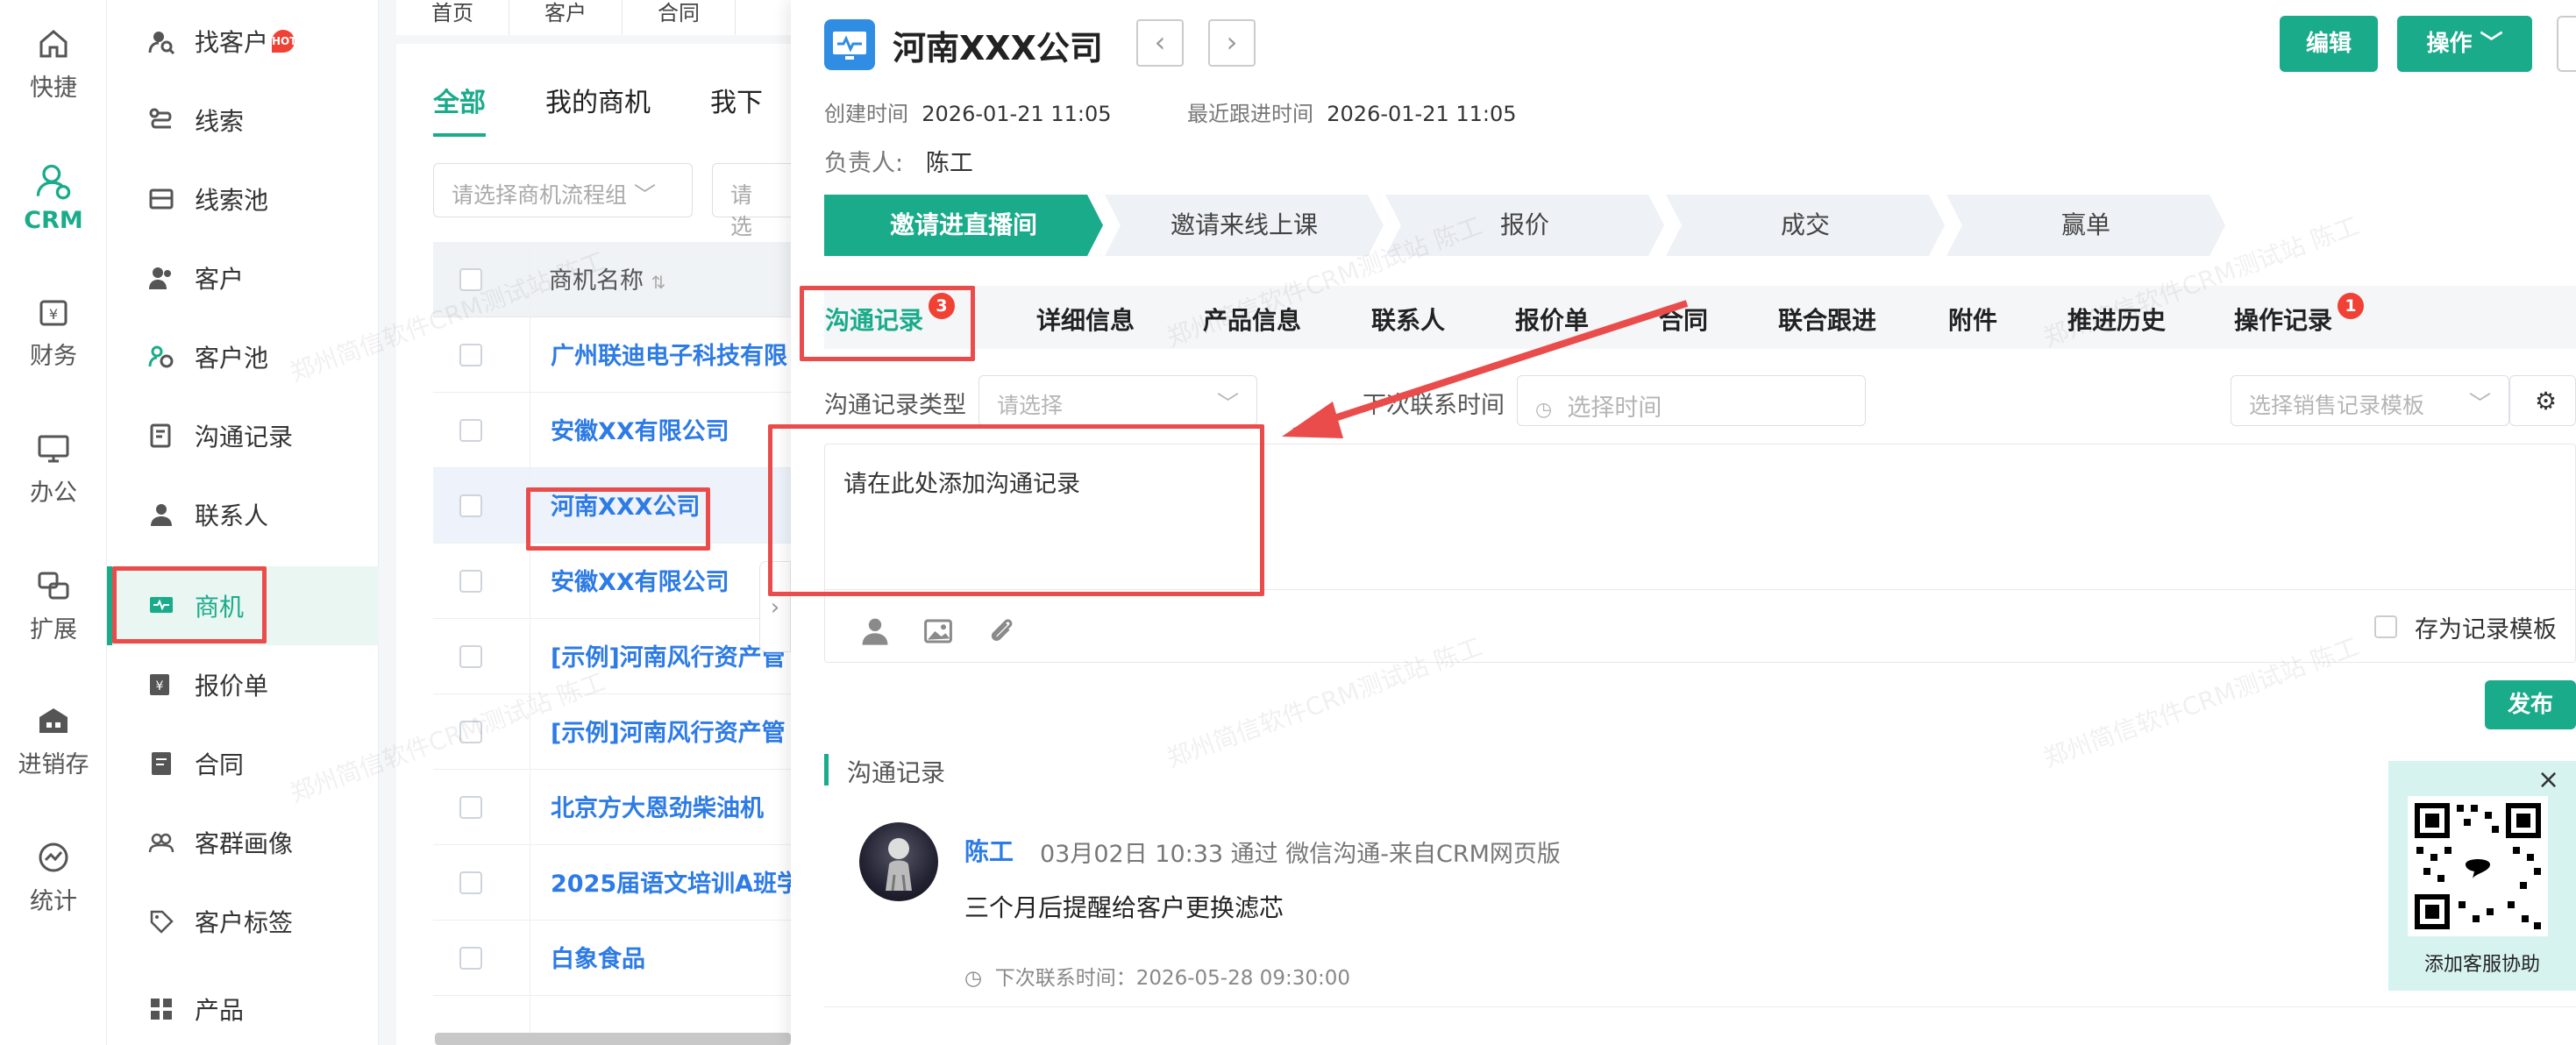 The width and height of the screenshot is (2576, 1045). Describe the element at coordinates (895, 405) in the screenshot. I see `record-type-label: 沟通记录类型` at that location.